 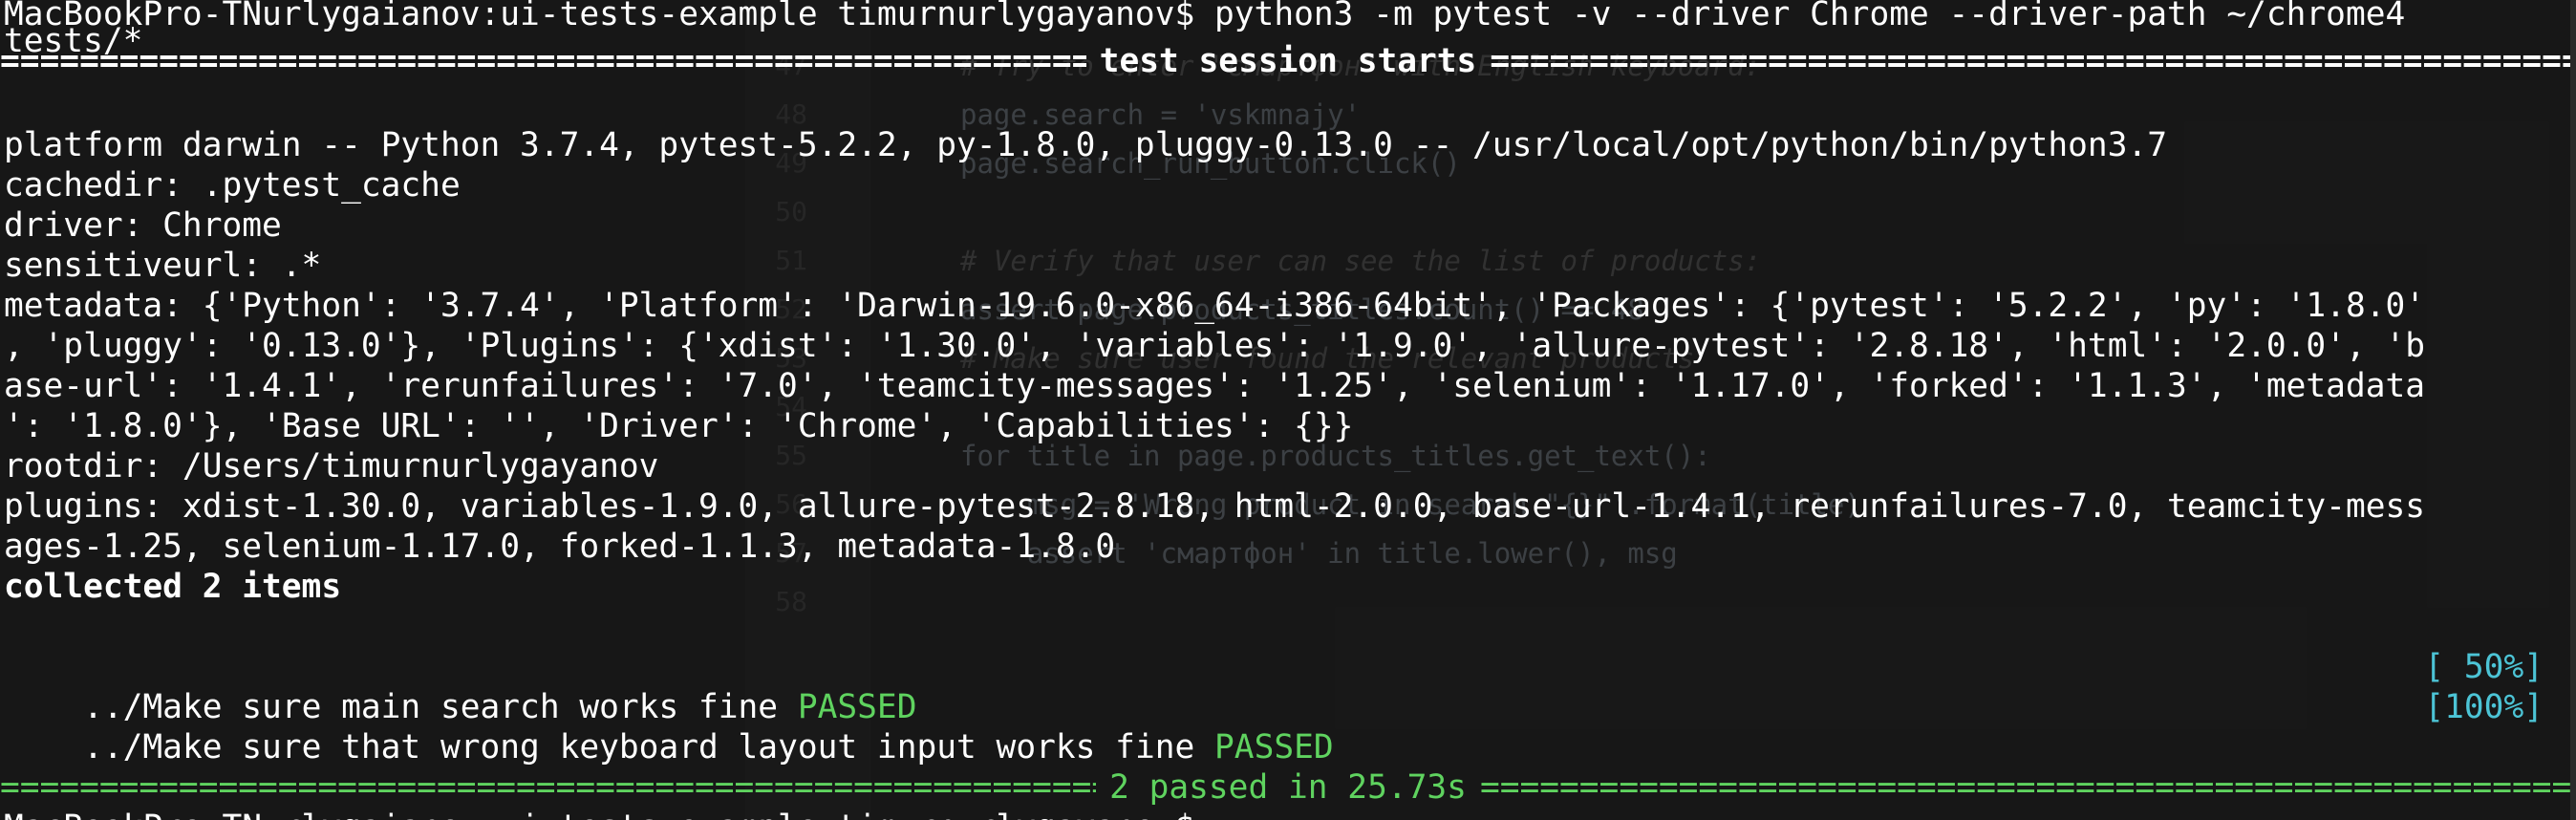 What do you see at coordinates (143, 225) in the screenshot?
I see `driver-info: driver: Chrome` at bounding box center [143, 225].